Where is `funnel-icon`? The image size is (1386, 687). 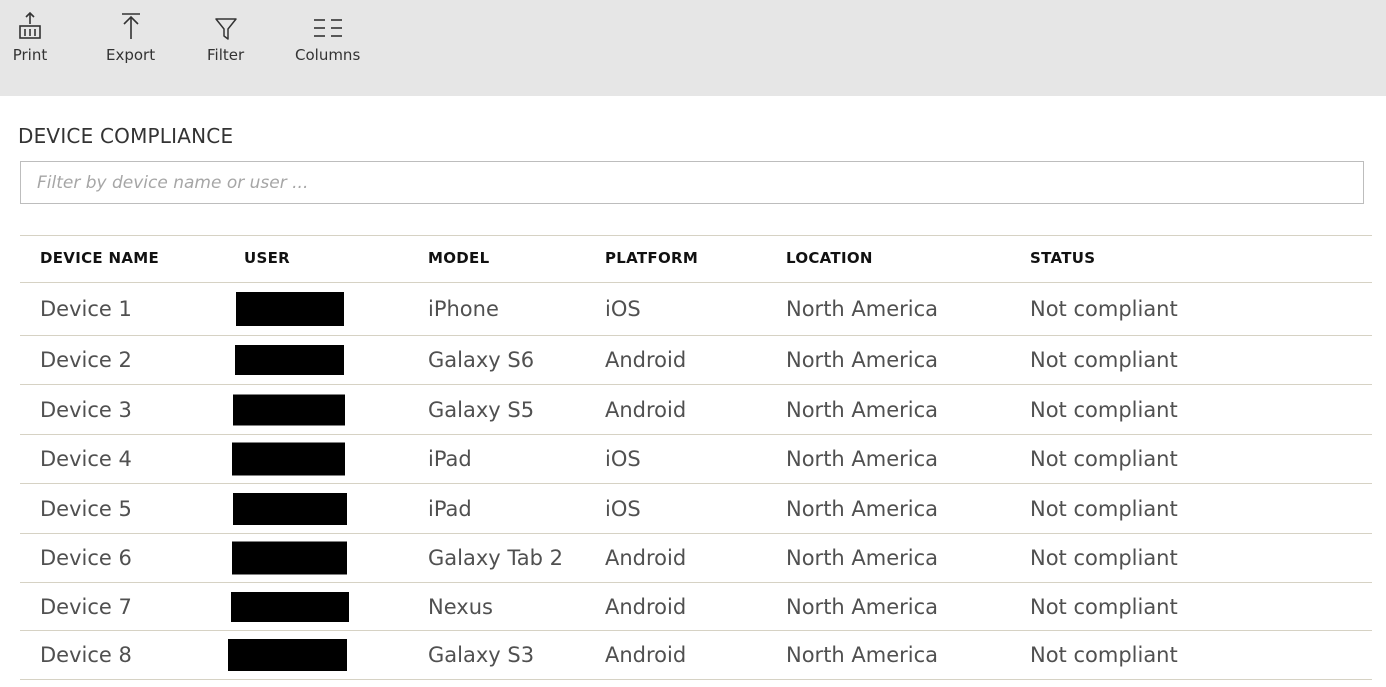
funnel-icon is located at coordinates (226, 26).